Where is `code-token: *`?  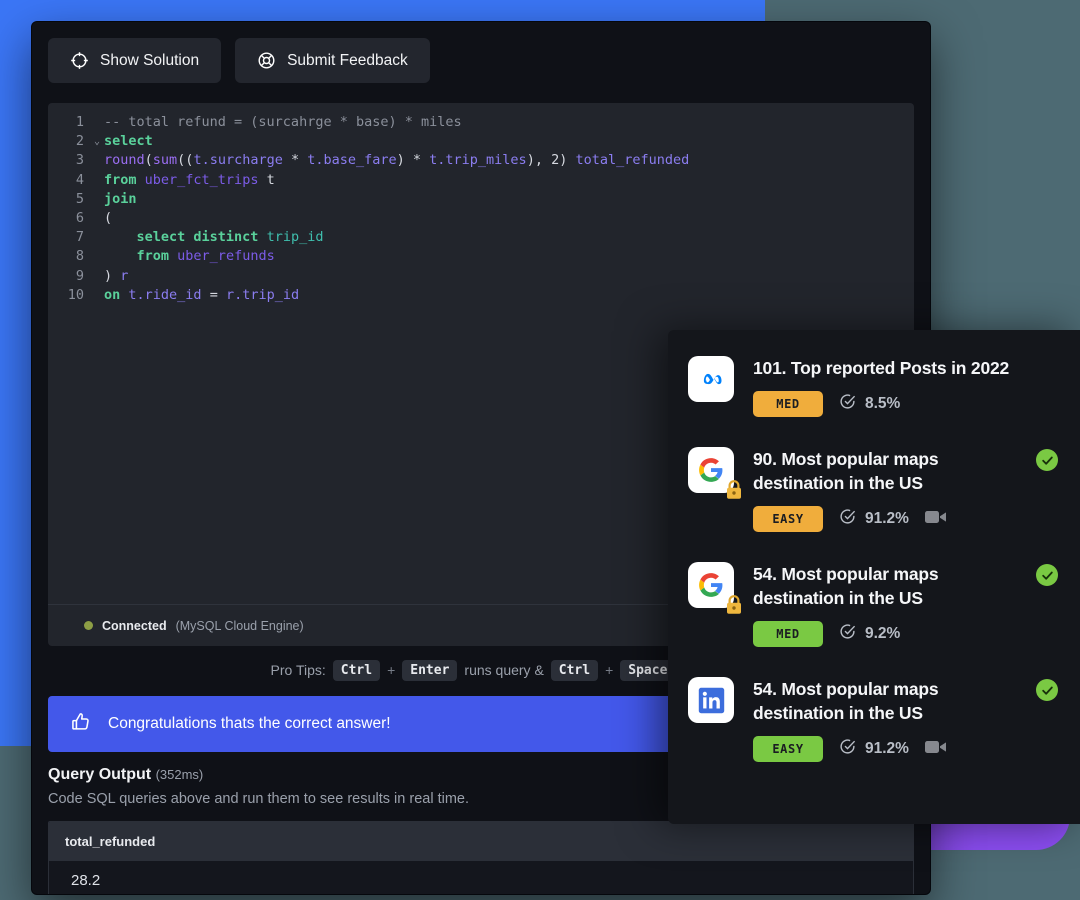 code-token: * is located at coordinates (295, 160).